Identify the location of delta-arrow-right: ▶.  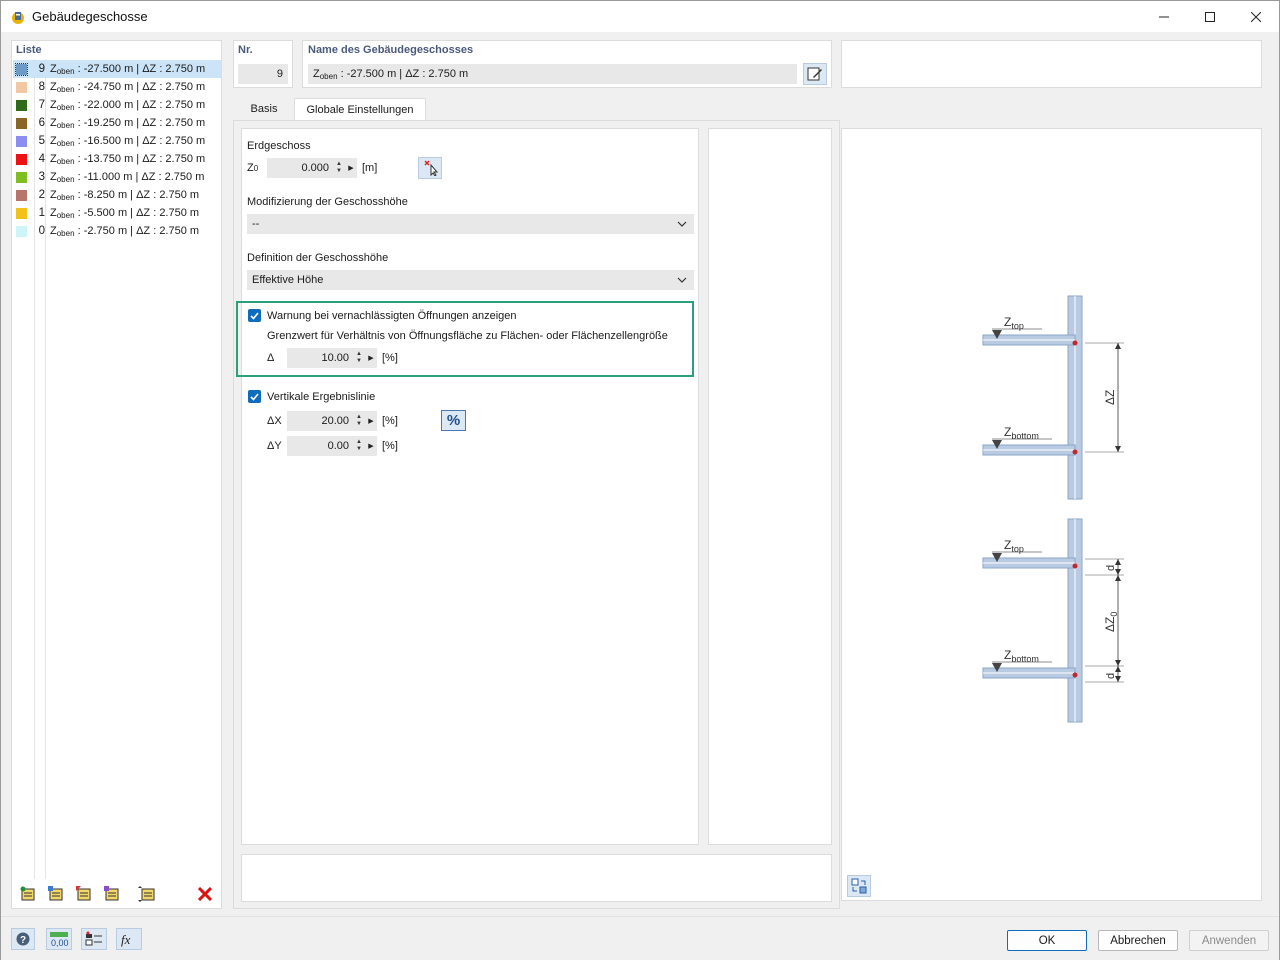
(371, 358).